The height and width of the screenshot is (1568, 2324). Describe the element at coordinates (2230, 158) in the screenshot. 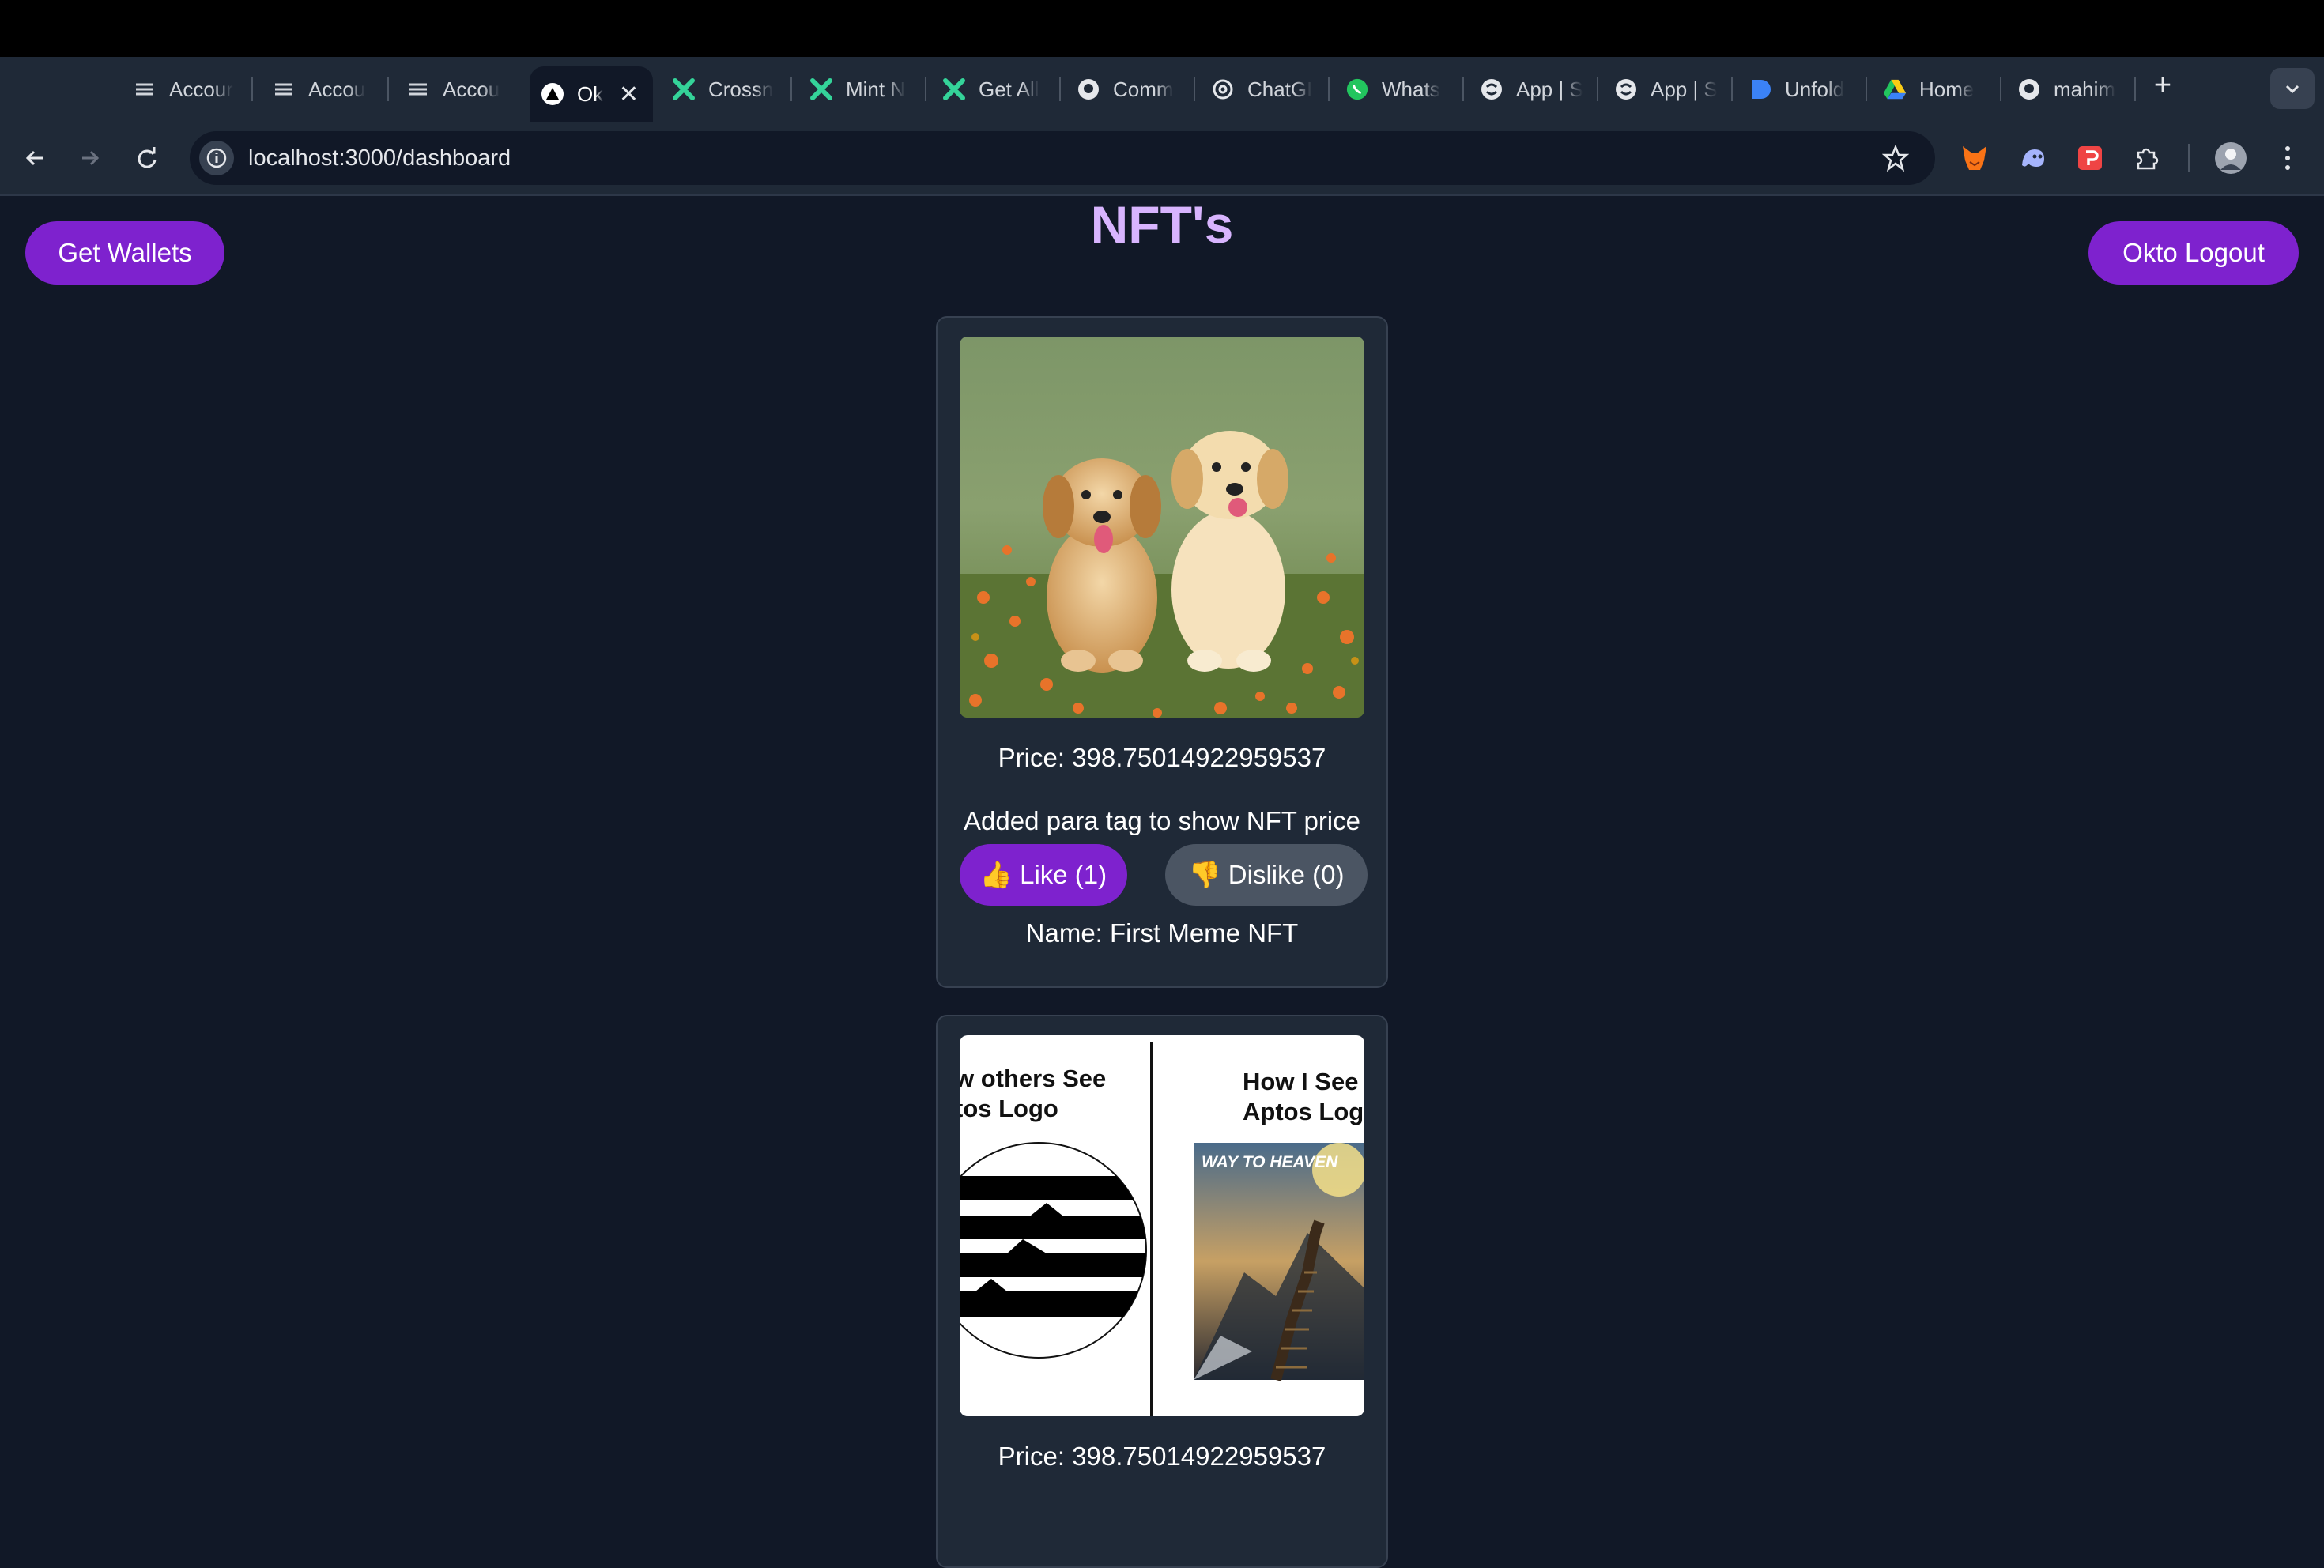

I see `profile-avatar-icon` at that location.